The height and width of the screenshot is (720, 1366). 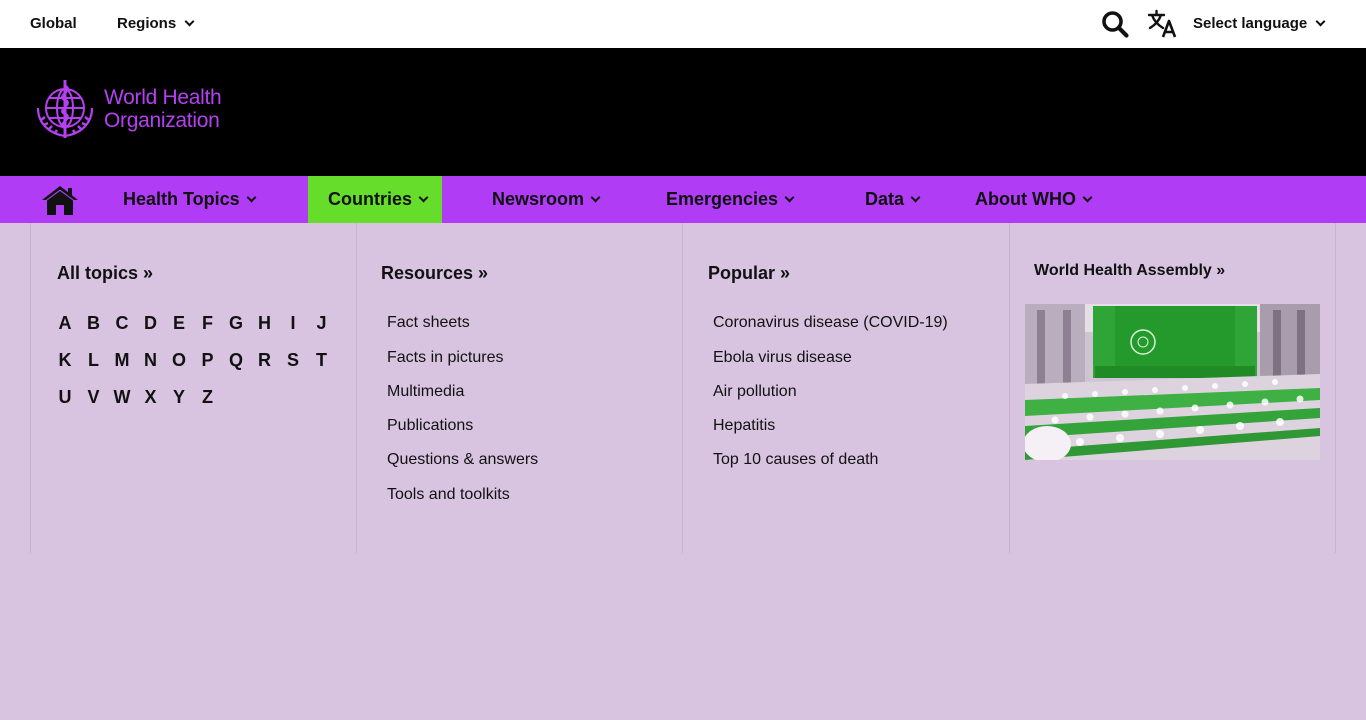 I want to click on letter-z-link: Z, so click(x=208, y=397).